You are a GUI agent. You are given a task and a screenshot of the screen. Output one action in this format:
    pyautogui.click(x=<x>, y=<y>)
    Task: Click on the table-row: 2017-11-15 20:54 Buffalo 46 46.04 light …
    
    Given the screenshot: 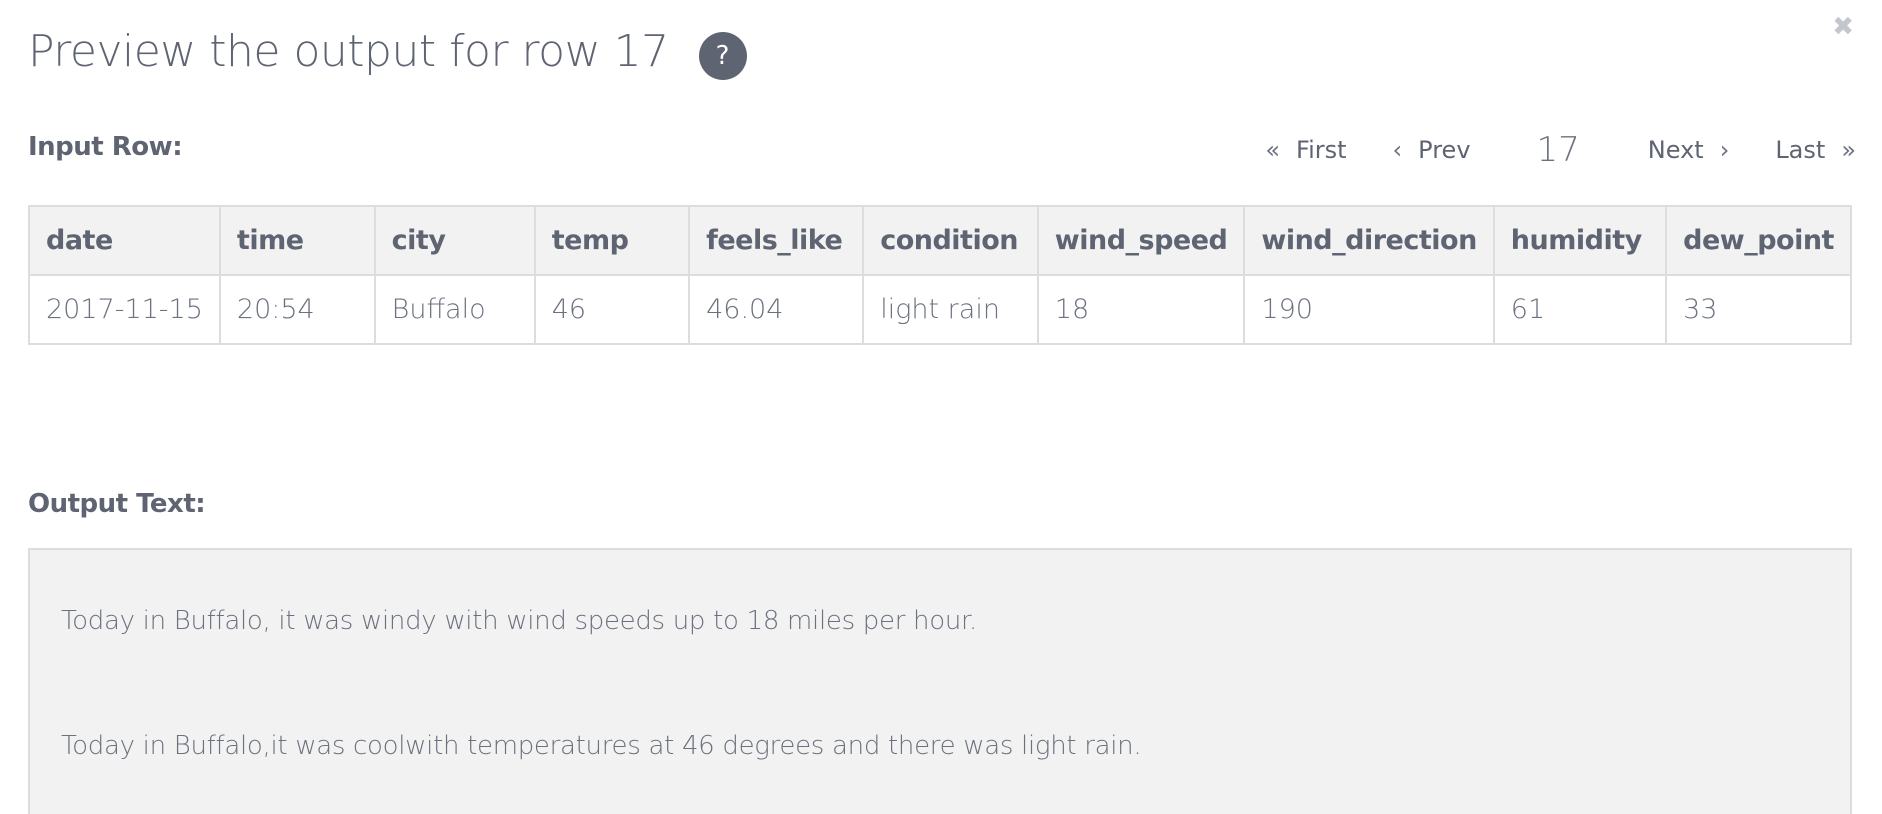 What is the action you would take?
    pyautogui.click(x=940, y=309)
    